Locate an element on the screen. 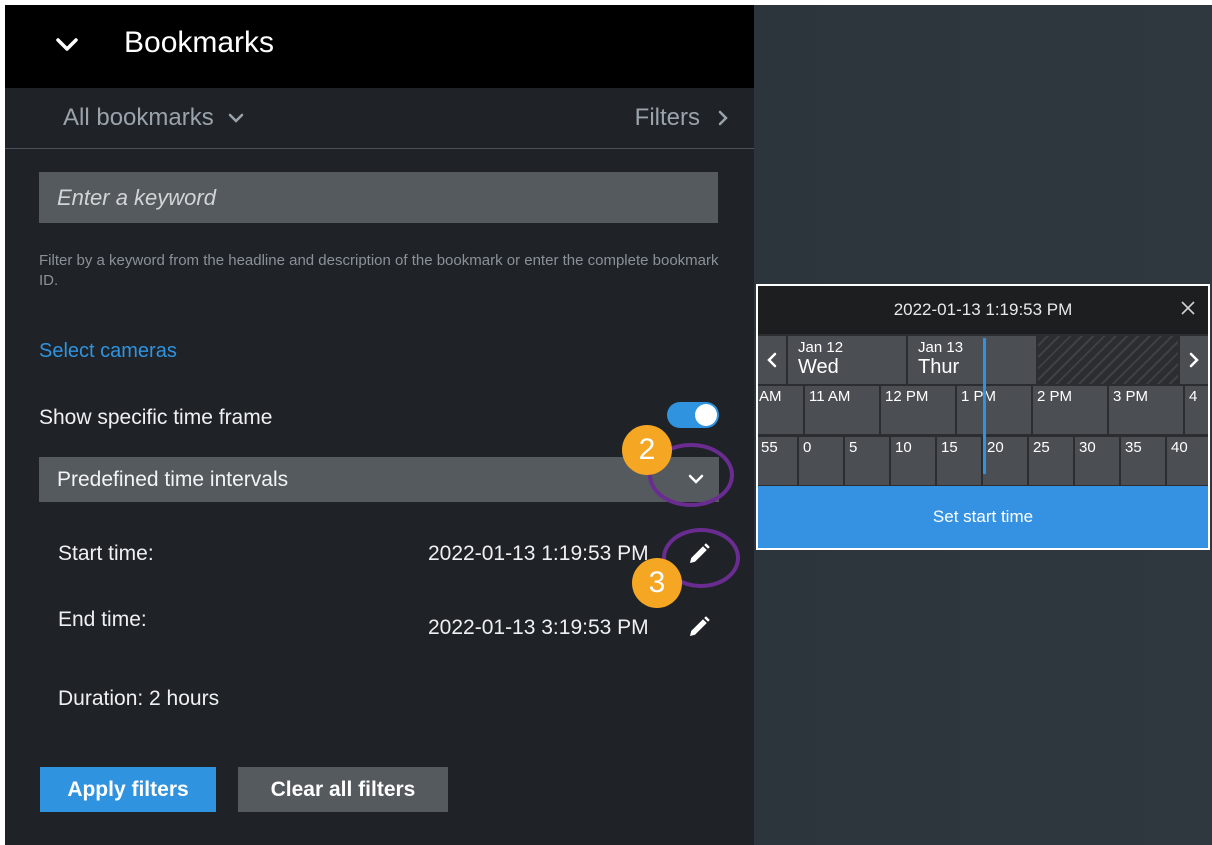 Image resolution: width=1212 pixels, height=845 pixels. toggle-knob is located at coordinates (706, 415).